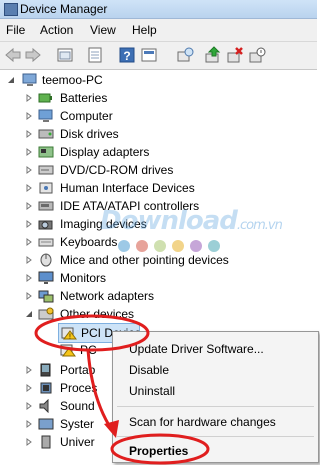  What do you see at coordinates (46, 170) in the screenshot?
I see `dvd-drive-icon` at bounding box center [46, 170].